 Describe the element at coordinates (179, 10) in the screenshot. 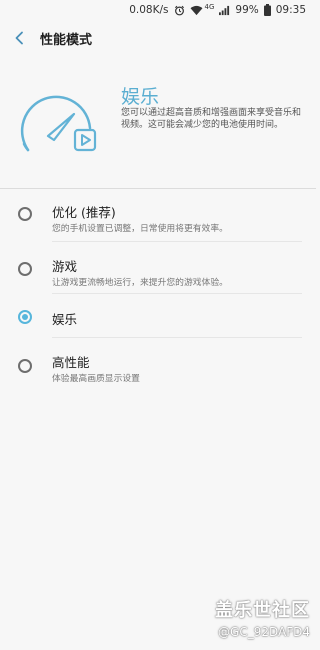

I see `alarm-icon` at that location.